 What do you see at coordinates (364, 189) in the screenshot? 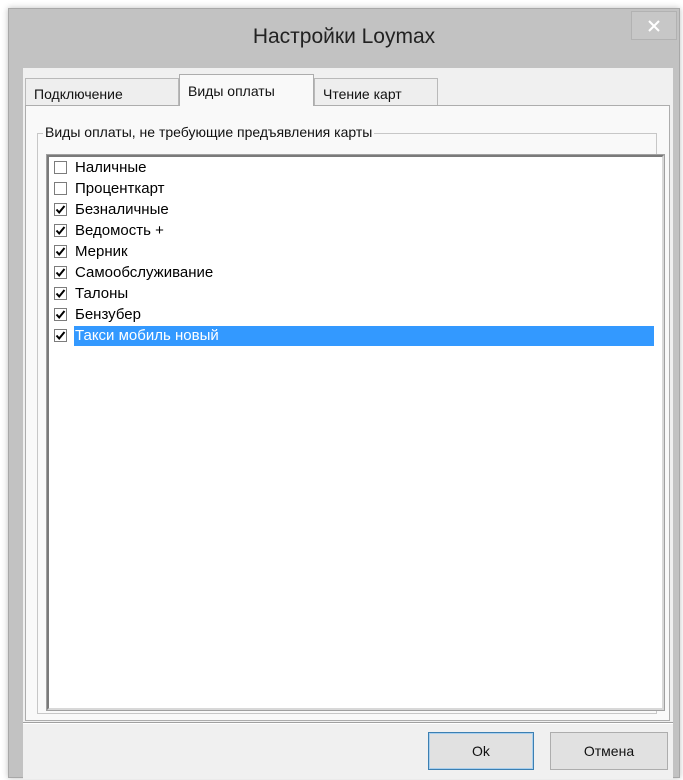
I see `list-item-label-area: Проценткарт` at bounding box center [364, 189].